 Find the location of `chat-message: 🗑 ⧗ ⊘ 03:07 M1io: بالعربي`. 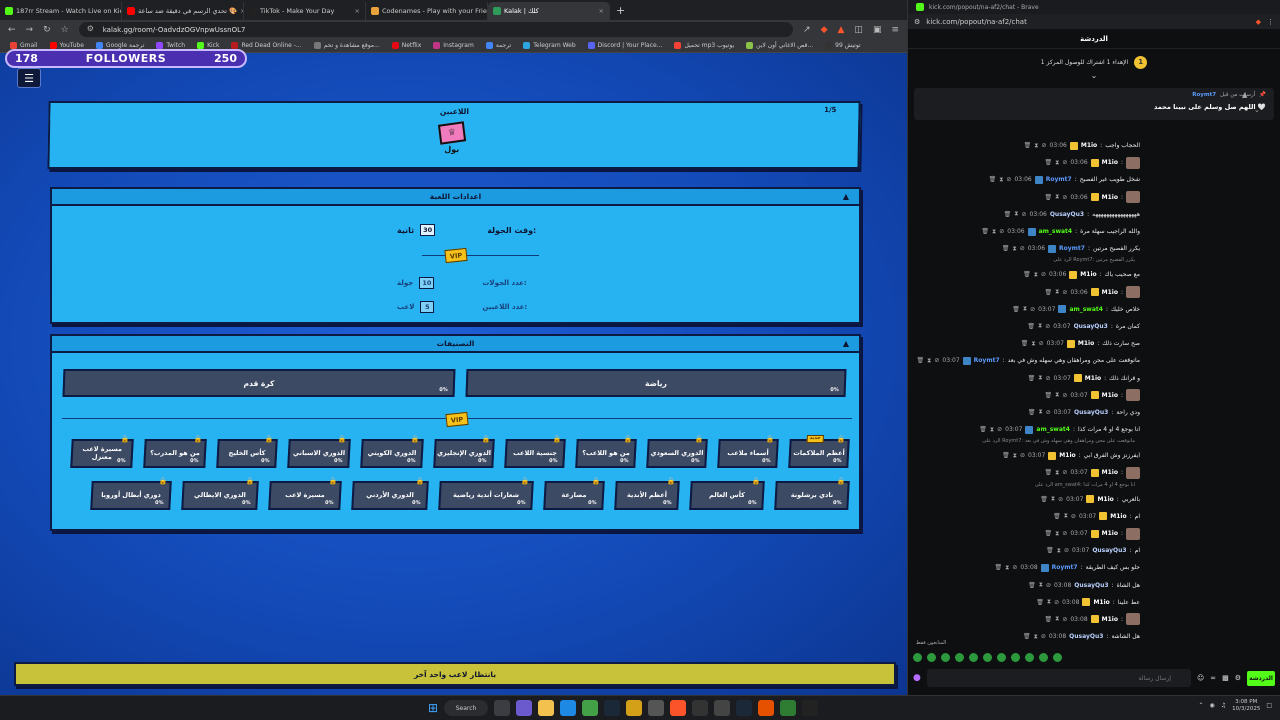

chat-message: 🗑 ⧗ ⊘ 03:07 M1io: بالعربي is located at coordinates (1094, 499).